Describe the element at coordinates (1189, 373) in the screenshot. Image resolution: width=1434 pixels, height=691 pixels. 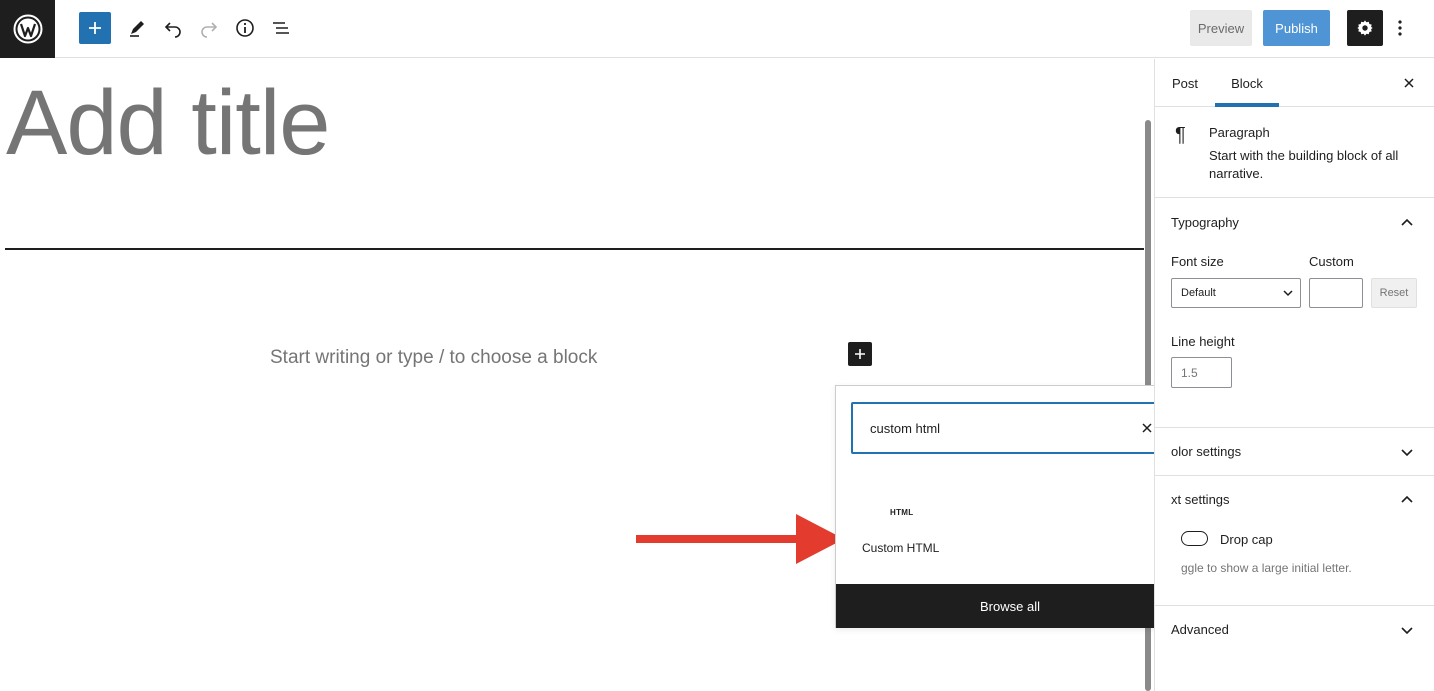
I see `line-height-placeholder: 1.5` at that location.